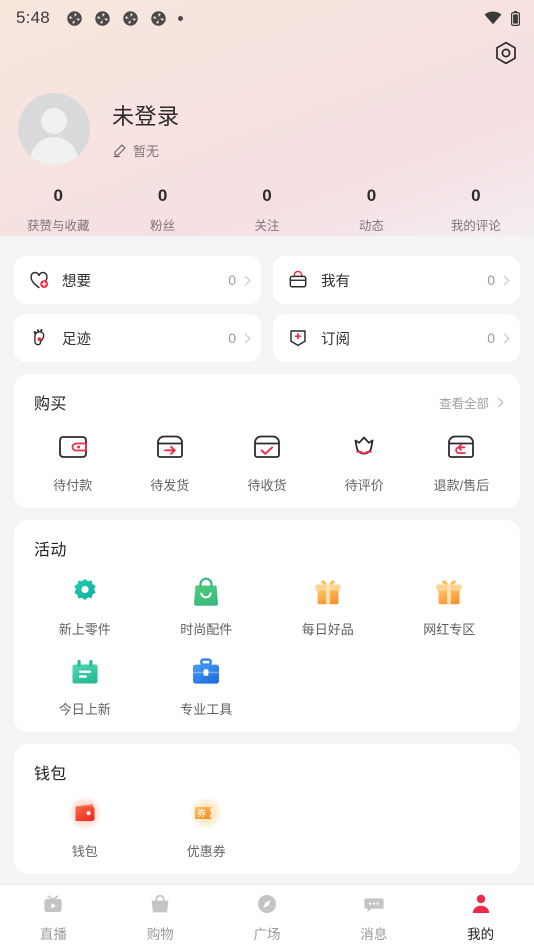  I want to click on gift-box-icon, so click(328, 592).